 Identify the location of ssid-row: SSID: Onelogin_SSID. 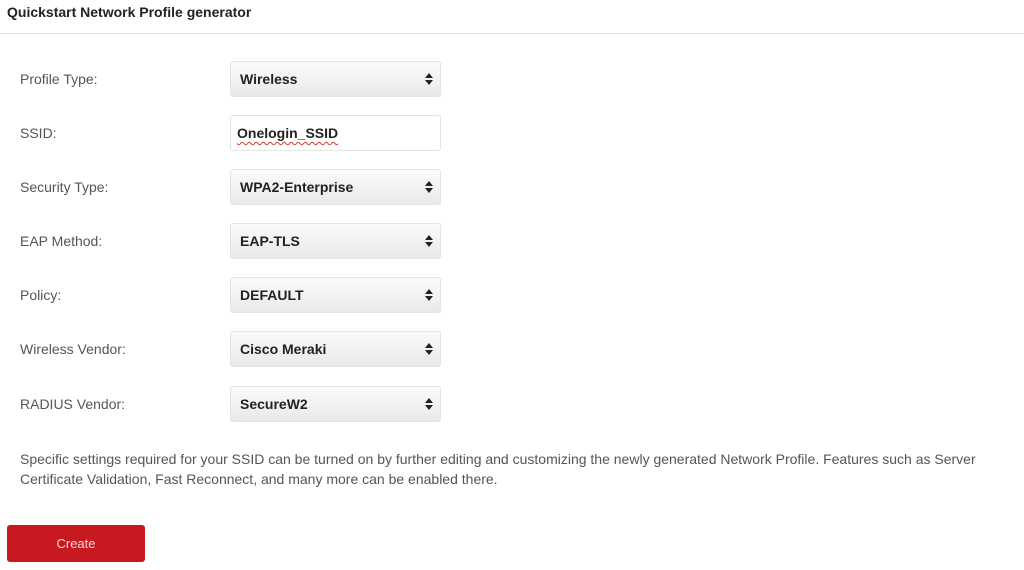
(512, 133).